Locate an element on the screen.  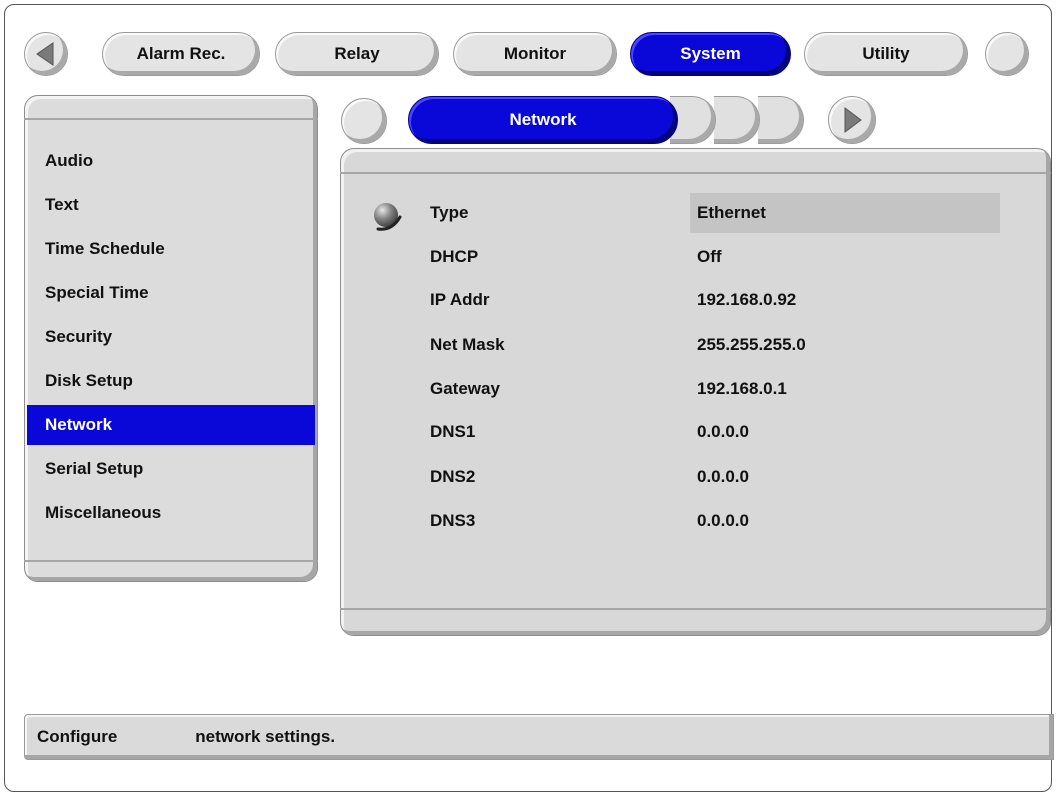
sidebar-item-label: Serial Setup is located at coordinates (94, 468).